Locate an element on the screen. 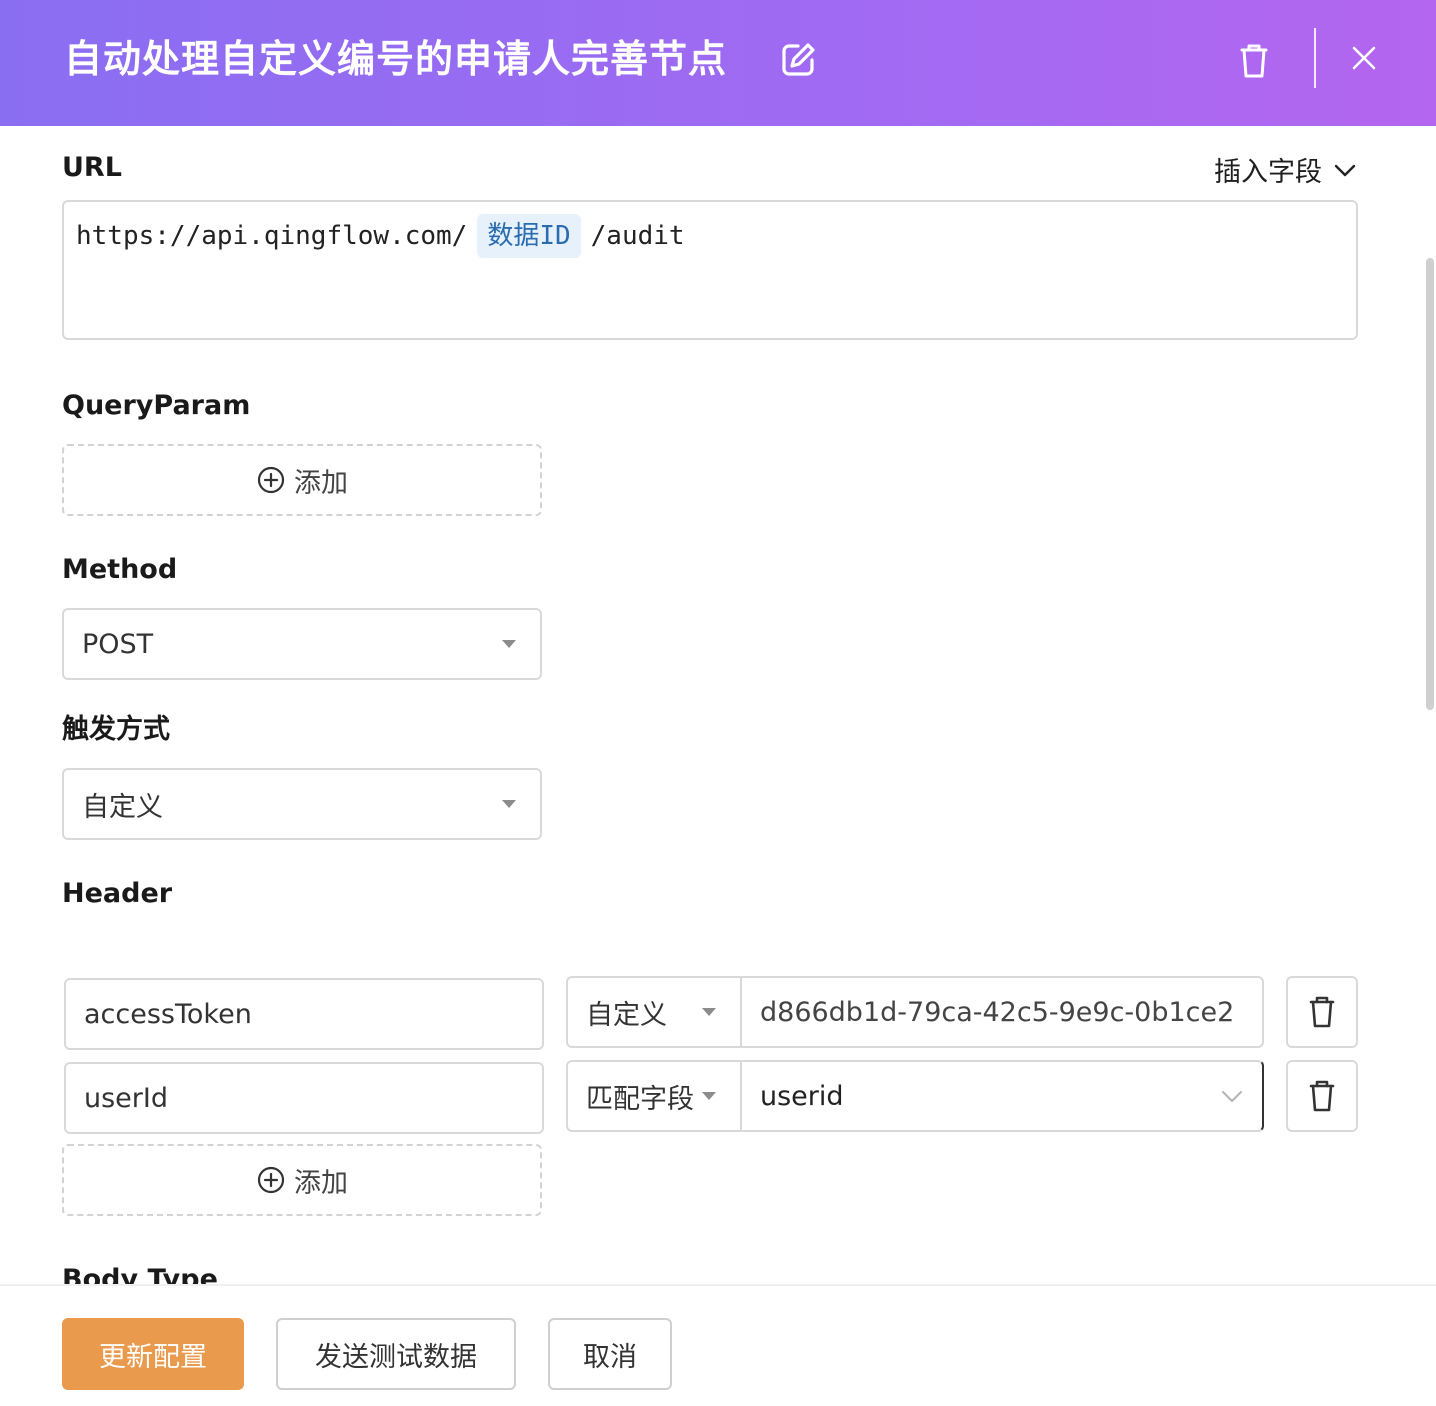 This screenshot has width=1436, height=1406. edit-icon is located at coordinates (798, 60).